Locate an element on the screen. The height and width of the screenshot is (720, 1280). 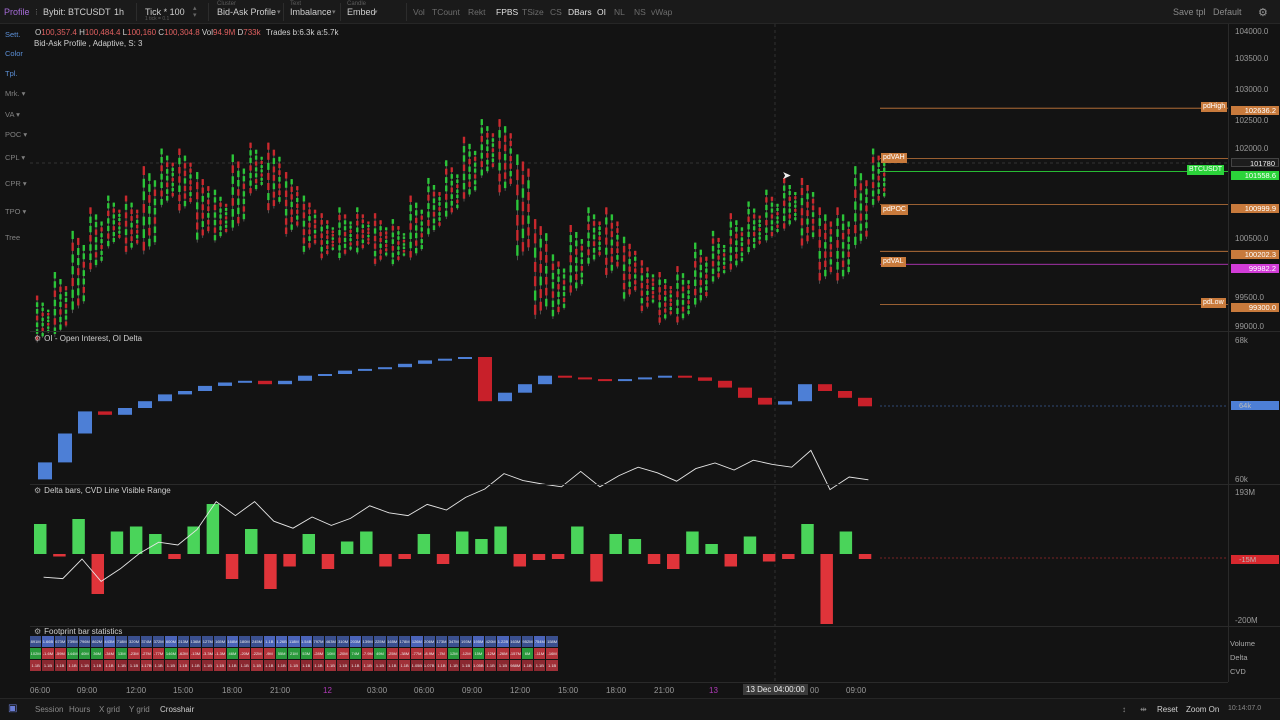
oi-pane-title: ⚙ OI - Open Interest, OI Delta is located at coordinates (88, 338).